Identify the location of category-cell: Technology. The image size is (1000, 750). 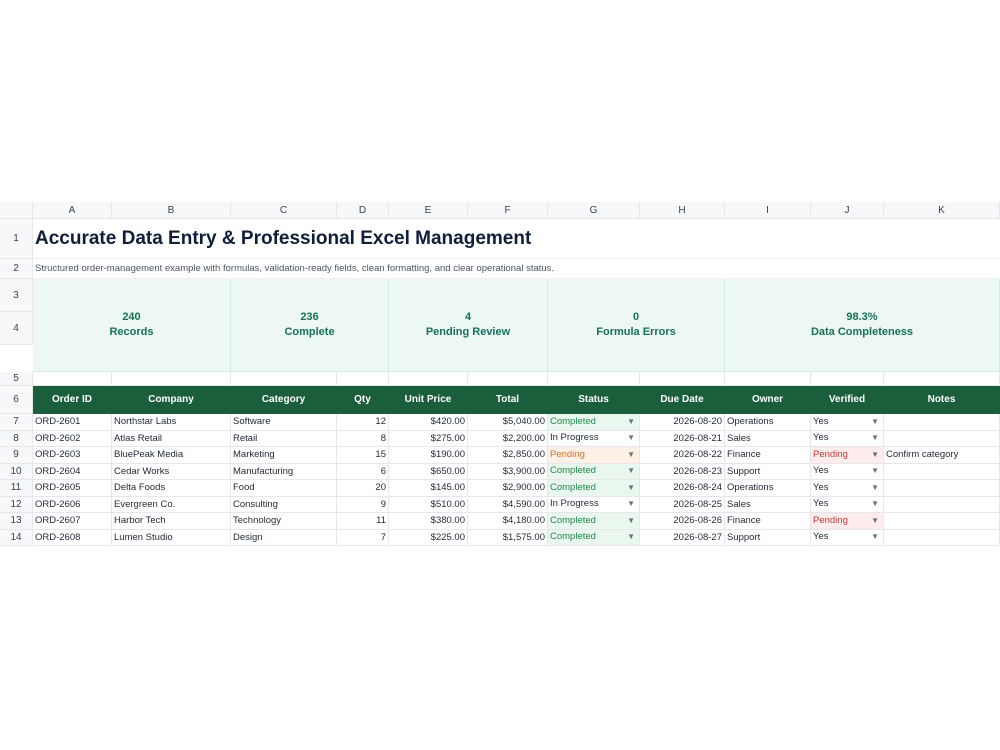
(284, 521).